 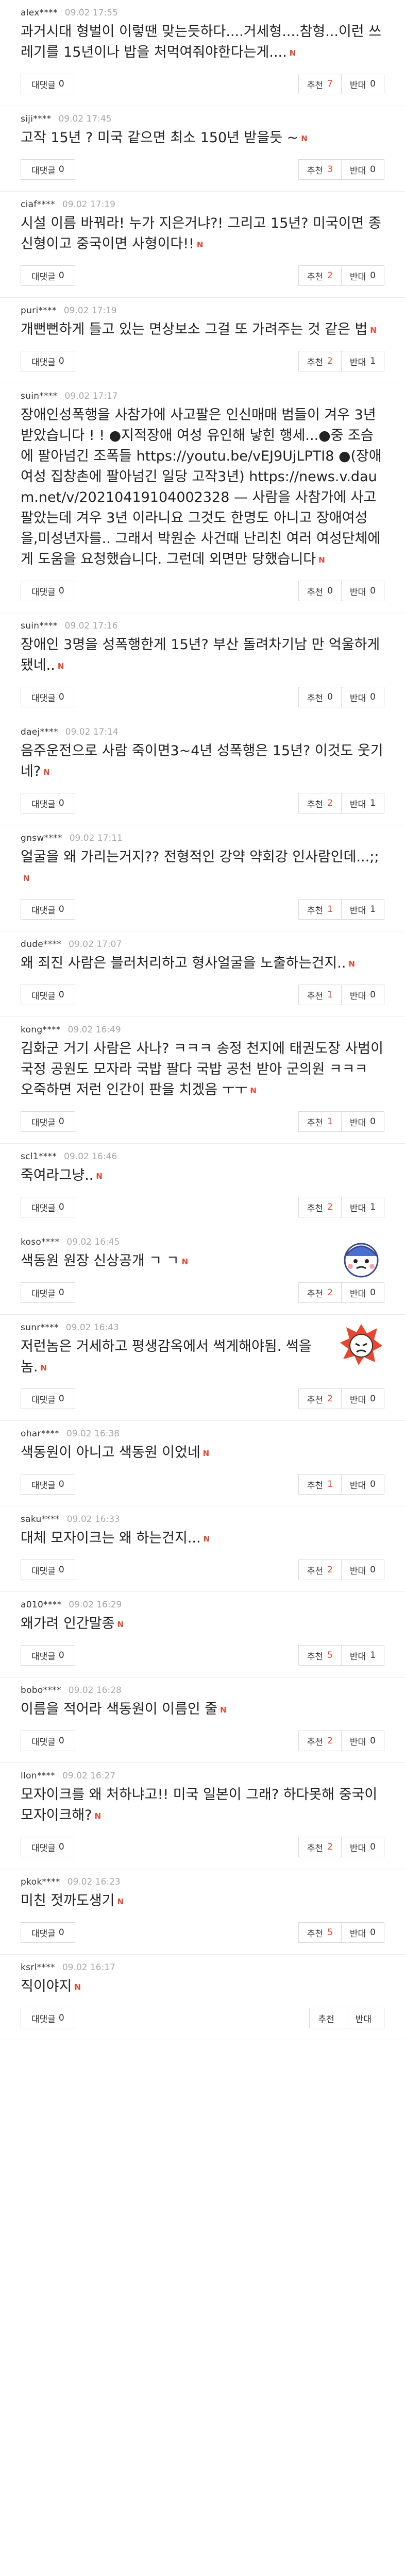 I want to click on author-nickname: puri****, so click(x=39, y=311).